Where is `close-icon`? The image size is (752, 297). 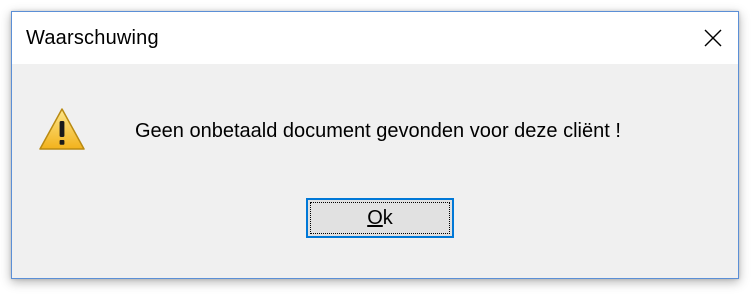
close-icon is located at coordinates (713, 38).